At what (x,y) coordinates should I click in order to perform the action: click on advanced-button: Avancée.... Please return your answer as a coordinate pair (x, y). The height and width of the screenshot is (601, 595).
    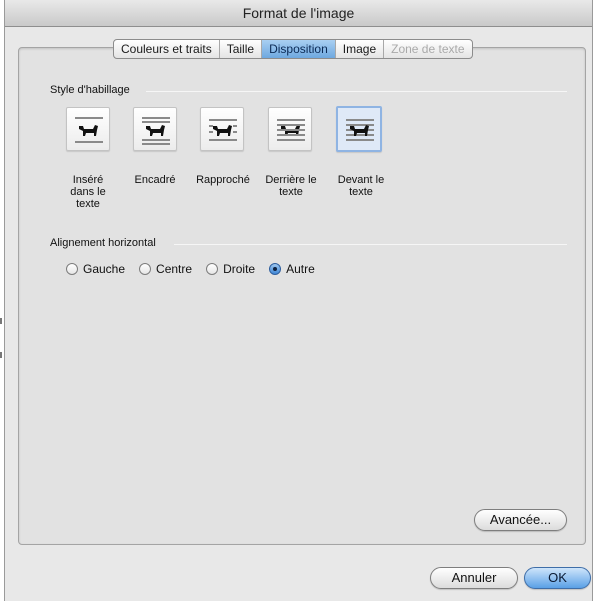
    Looking at the image, I should click on (520, 520).